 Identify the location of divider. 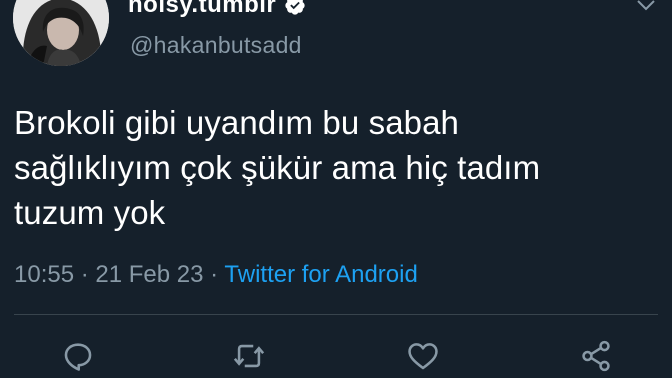
(336, 314).